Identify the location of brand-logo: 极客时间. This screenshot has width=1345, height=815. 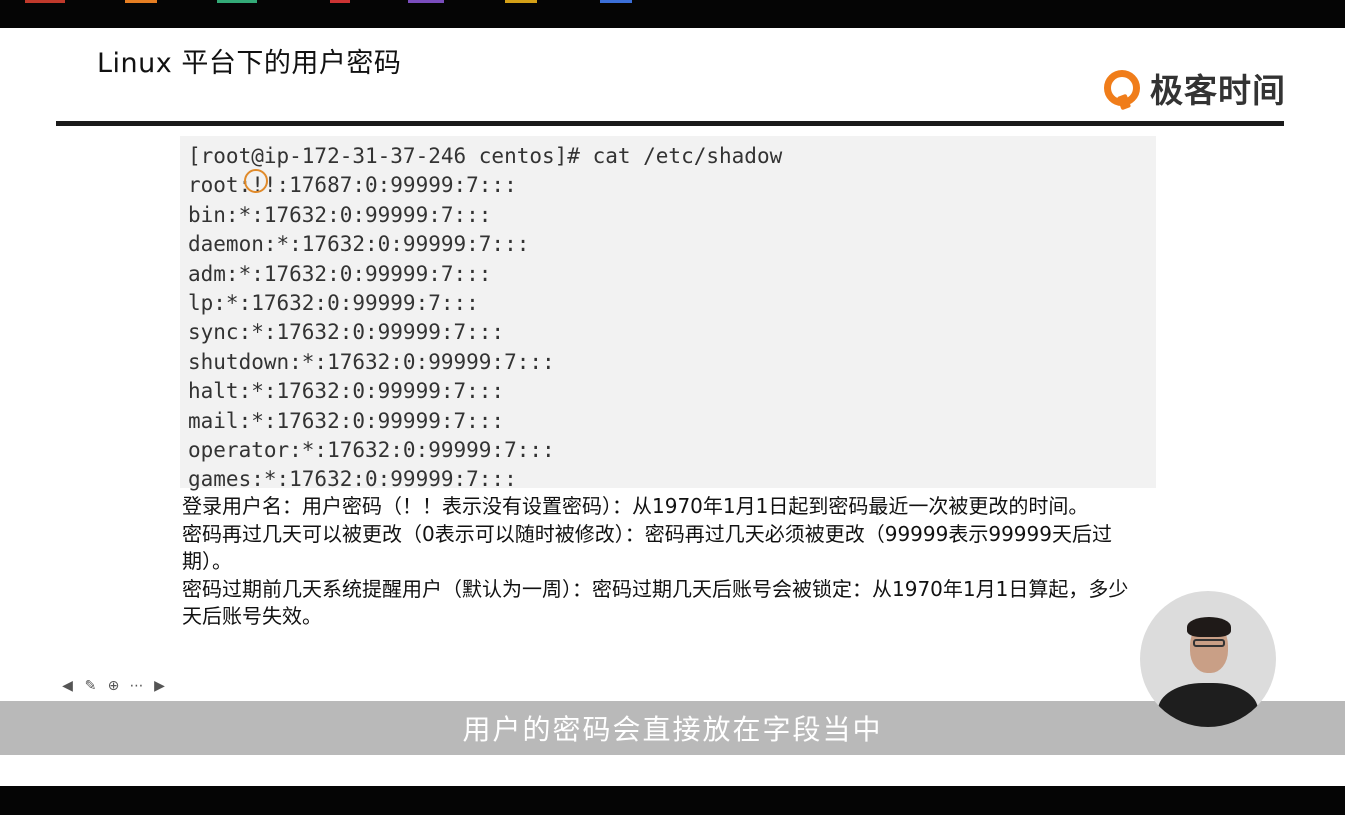
(1195, 88).